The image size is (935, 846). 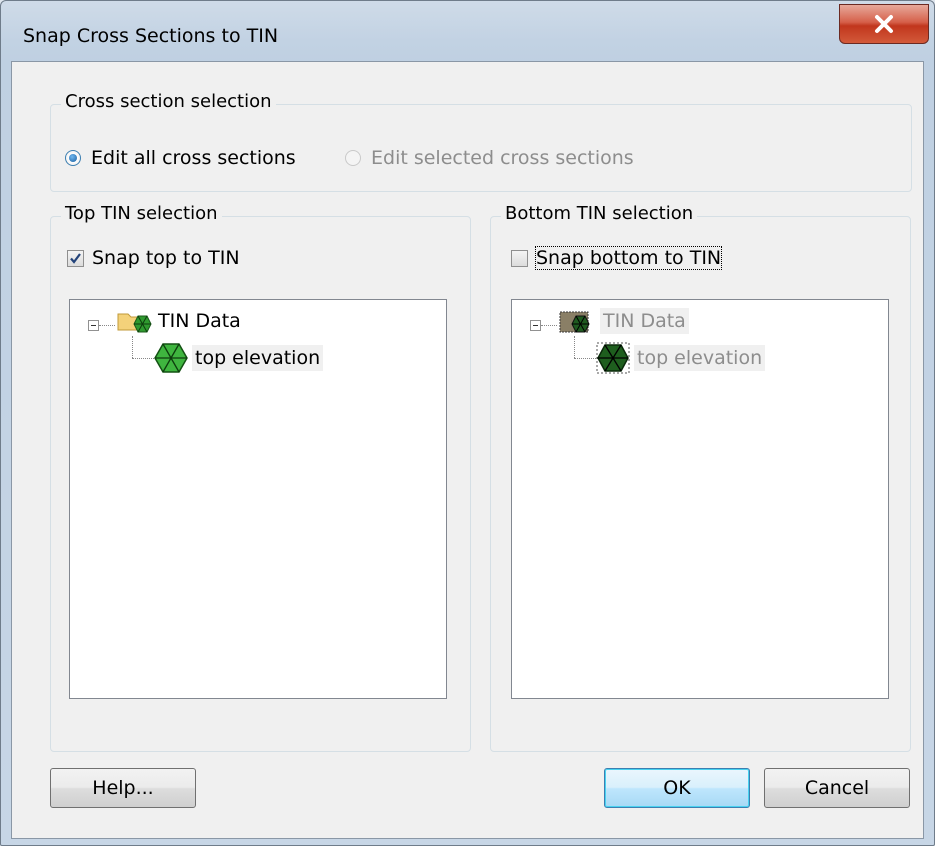 What do you see at coordinates (166, 258) in the screenshot?
I see `snap-top-label: Snap top to TIN` at bounding box center [166, 258].